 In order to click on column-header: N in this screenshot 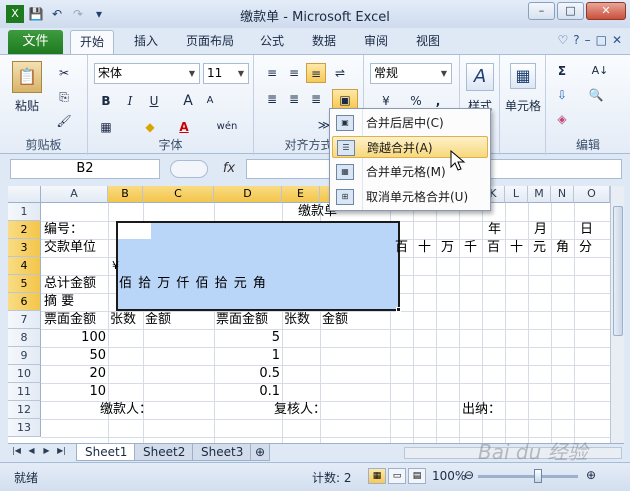, I will do `click(562, 194)`.